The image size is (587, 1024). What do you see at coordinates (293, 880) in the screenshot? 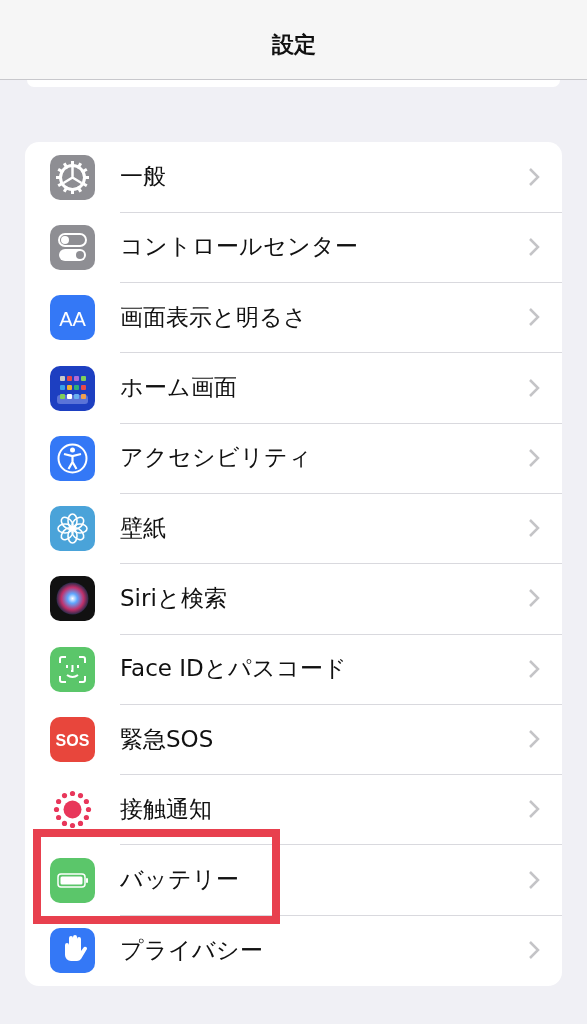
I see `settings-row: バッテリー` at bounding box center [293, 880].